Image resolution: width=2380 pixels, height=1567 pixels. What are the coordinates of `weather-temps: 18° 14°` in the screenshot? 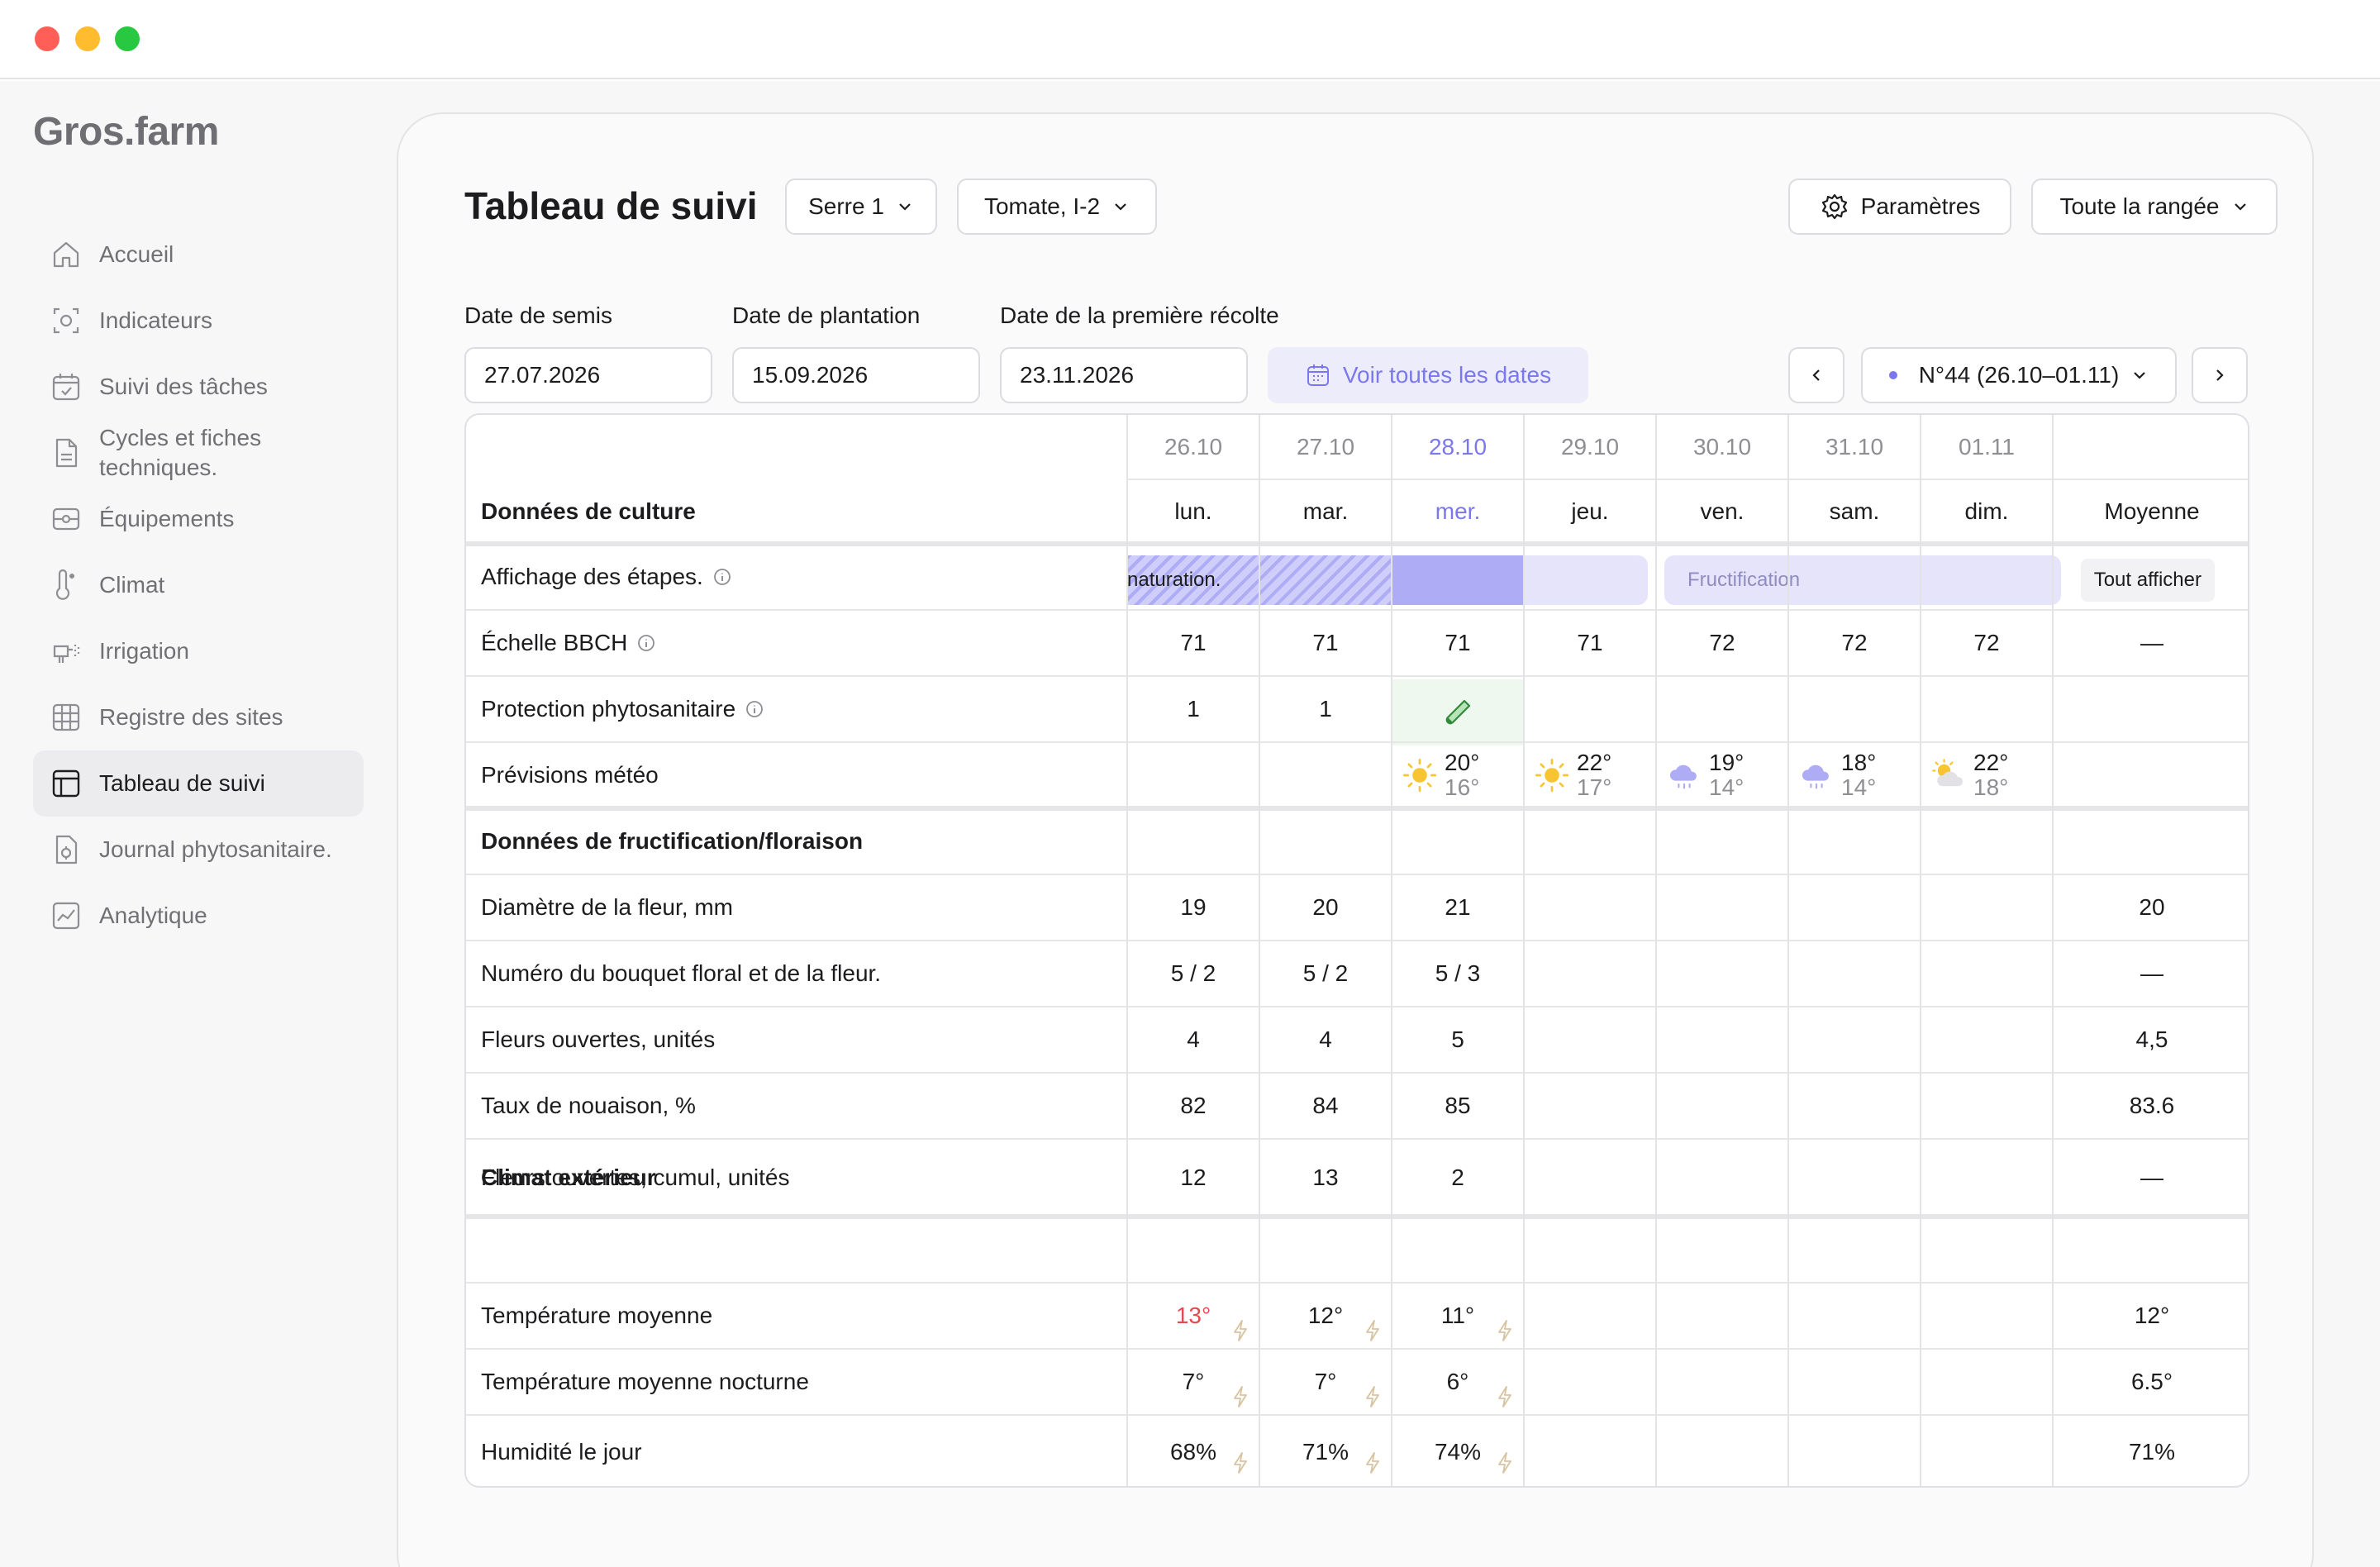 It's located at (1858, 775).